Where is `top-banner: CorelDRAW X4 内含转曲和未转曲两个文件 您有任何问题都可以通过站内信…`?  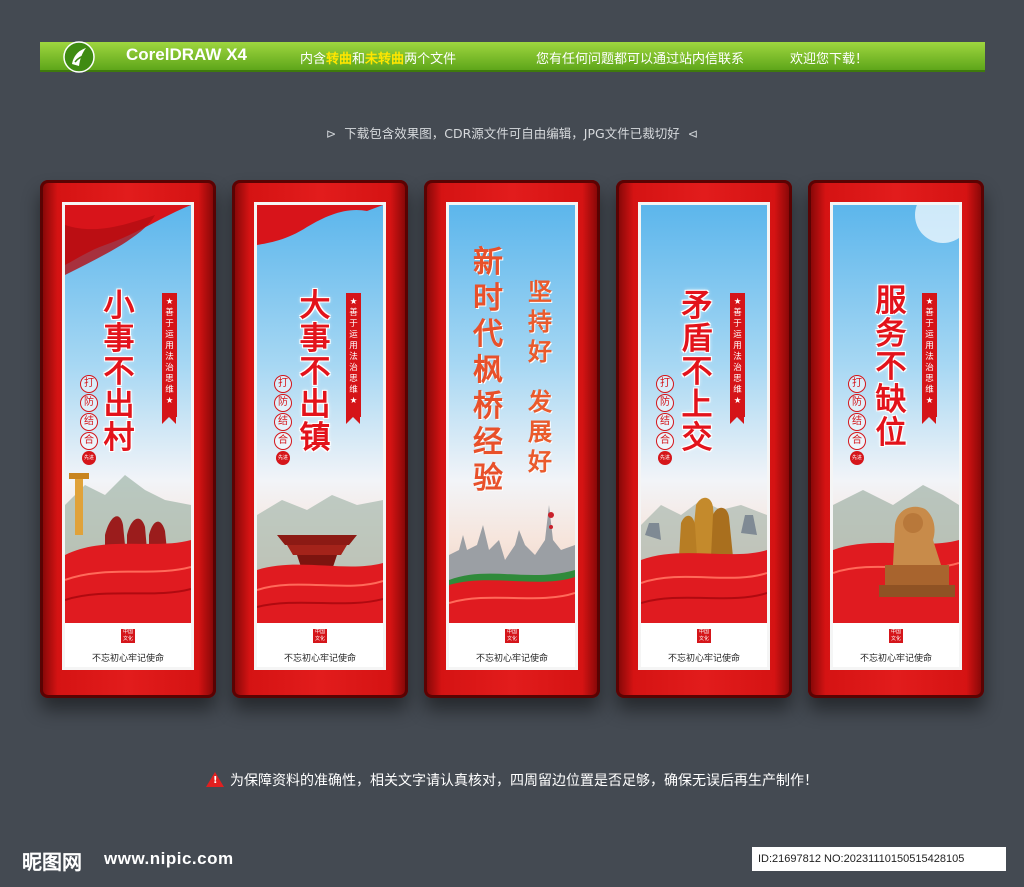
top-banner: CorelDRAW X4 内含转曲和未转曲两个文件 您有任何问题都可以通过站内信… is located at coordinates (512, 57).